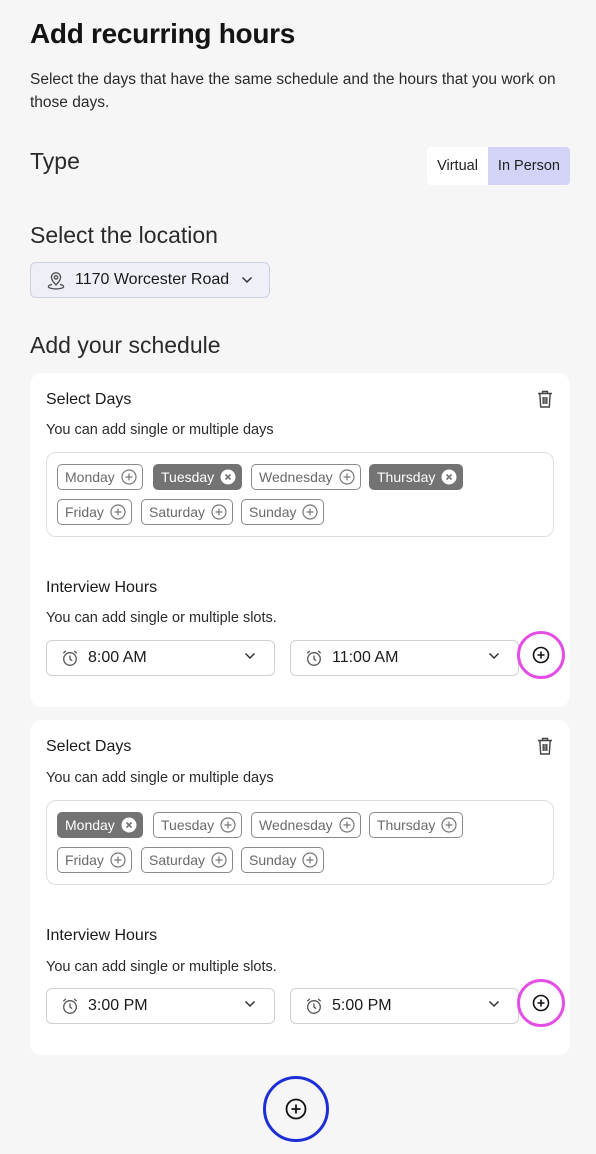  What do you see at coordinates (365, 657) in the screenshot?
I see `end-time-value: 11:00 AM` at bounding box center [365, 657].